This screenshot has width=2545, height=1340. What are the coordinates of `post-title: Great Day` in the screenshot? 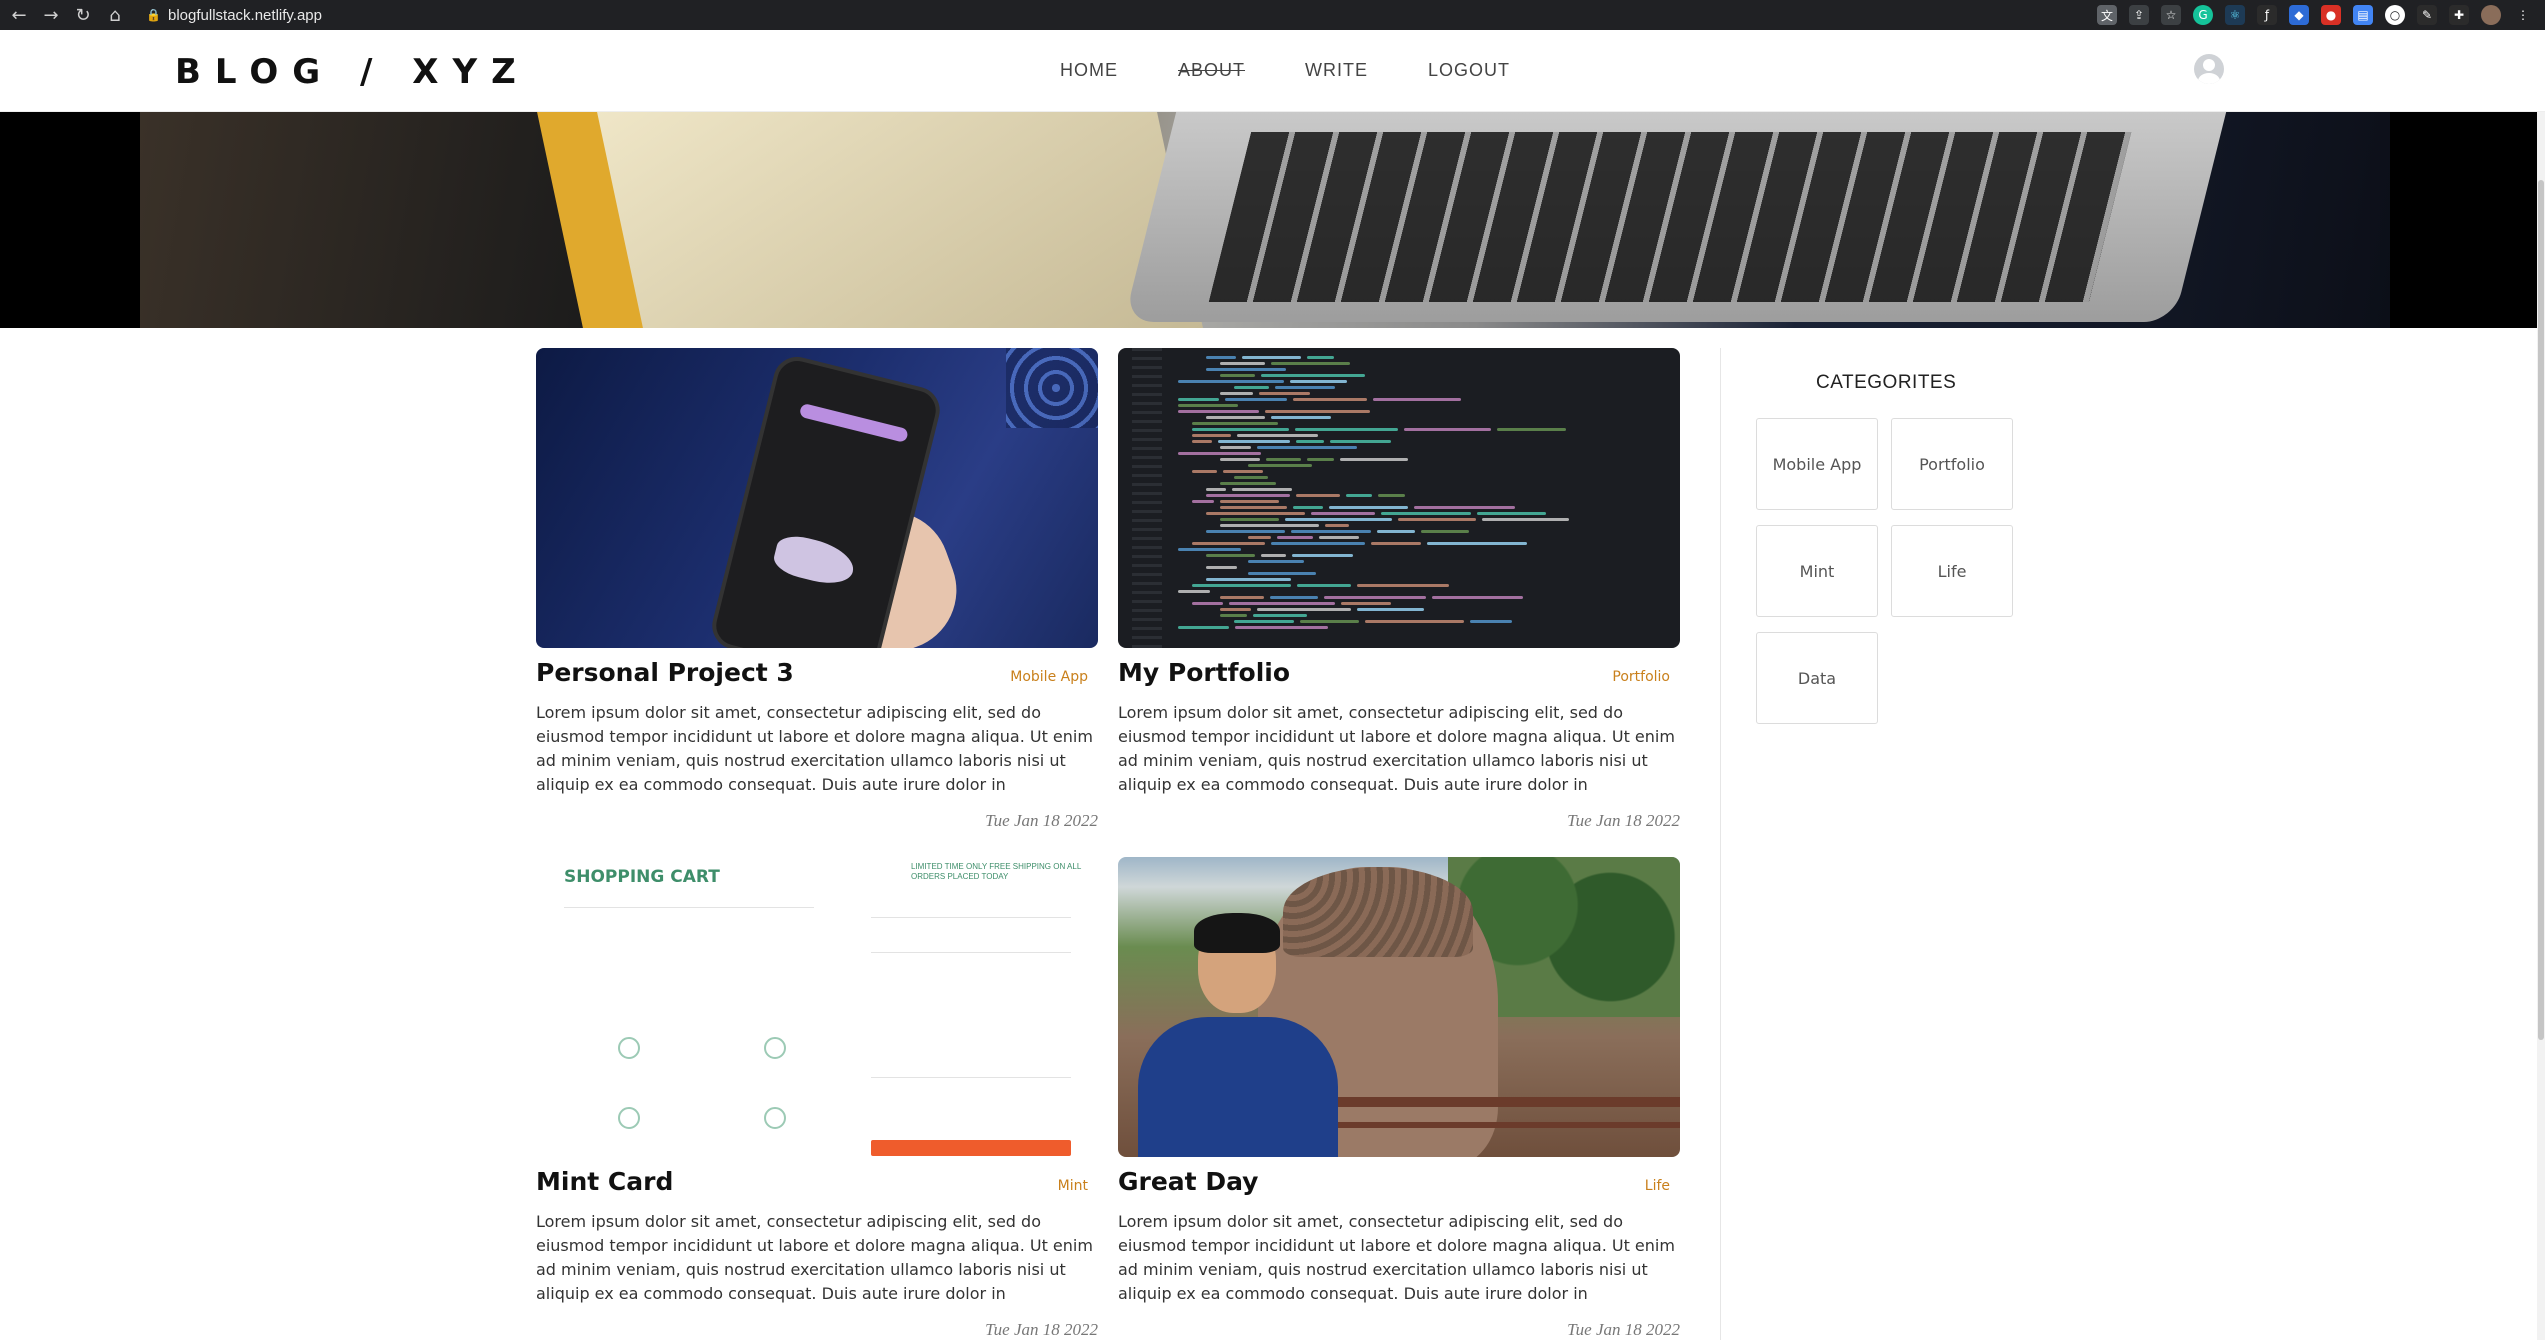 It's located at (1188, 1181).